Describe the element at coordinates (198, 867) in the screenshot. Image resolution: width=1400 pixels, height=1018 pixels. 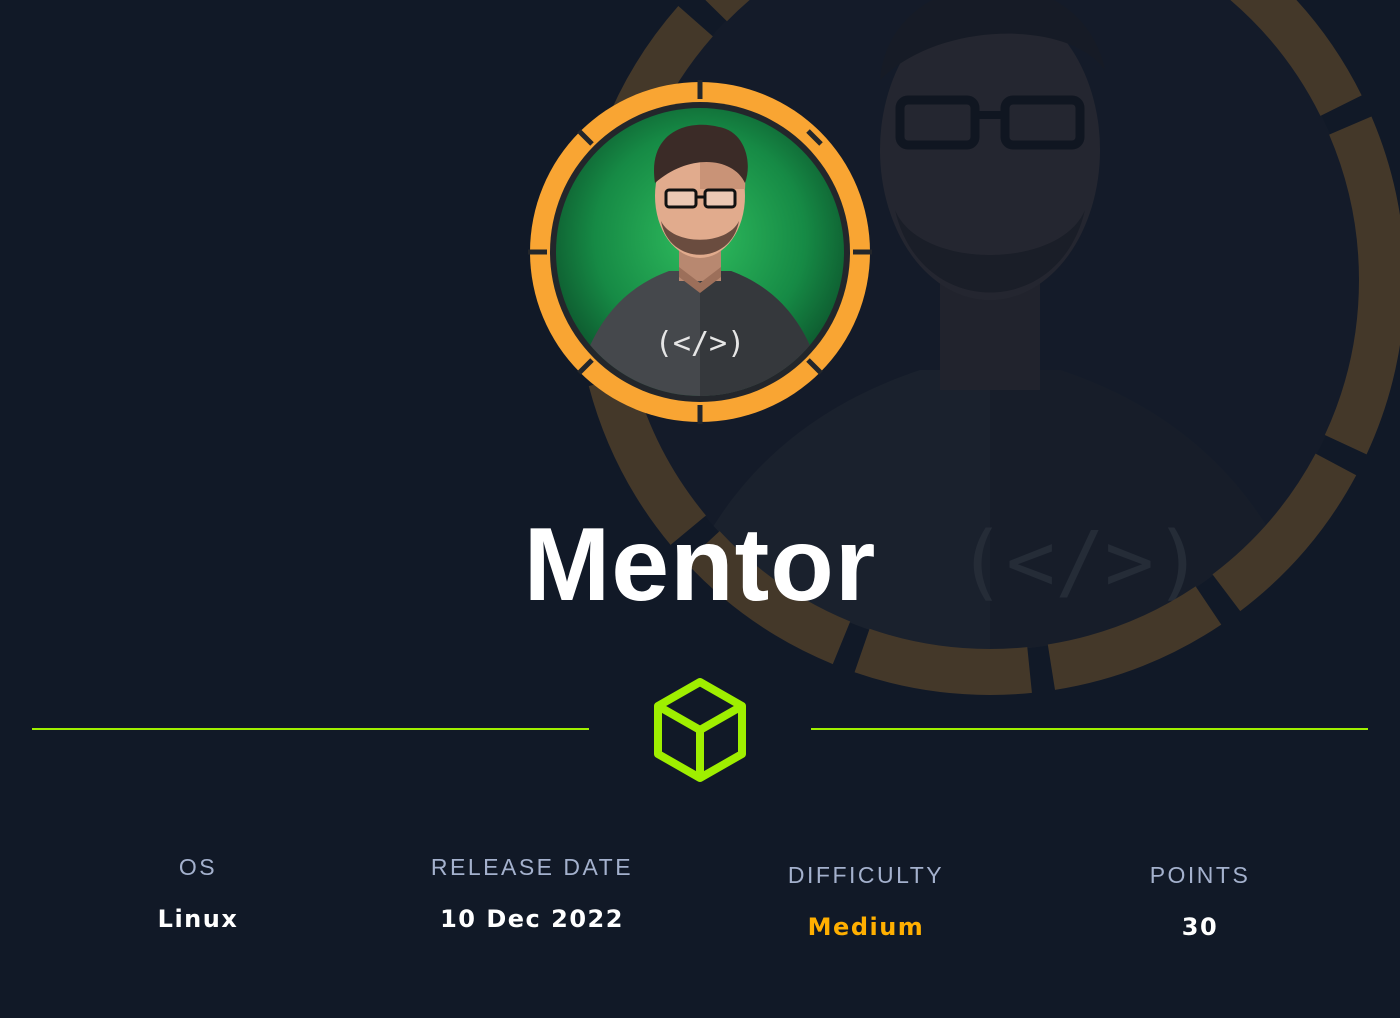
I see `stat-os-label: OS` at that location.